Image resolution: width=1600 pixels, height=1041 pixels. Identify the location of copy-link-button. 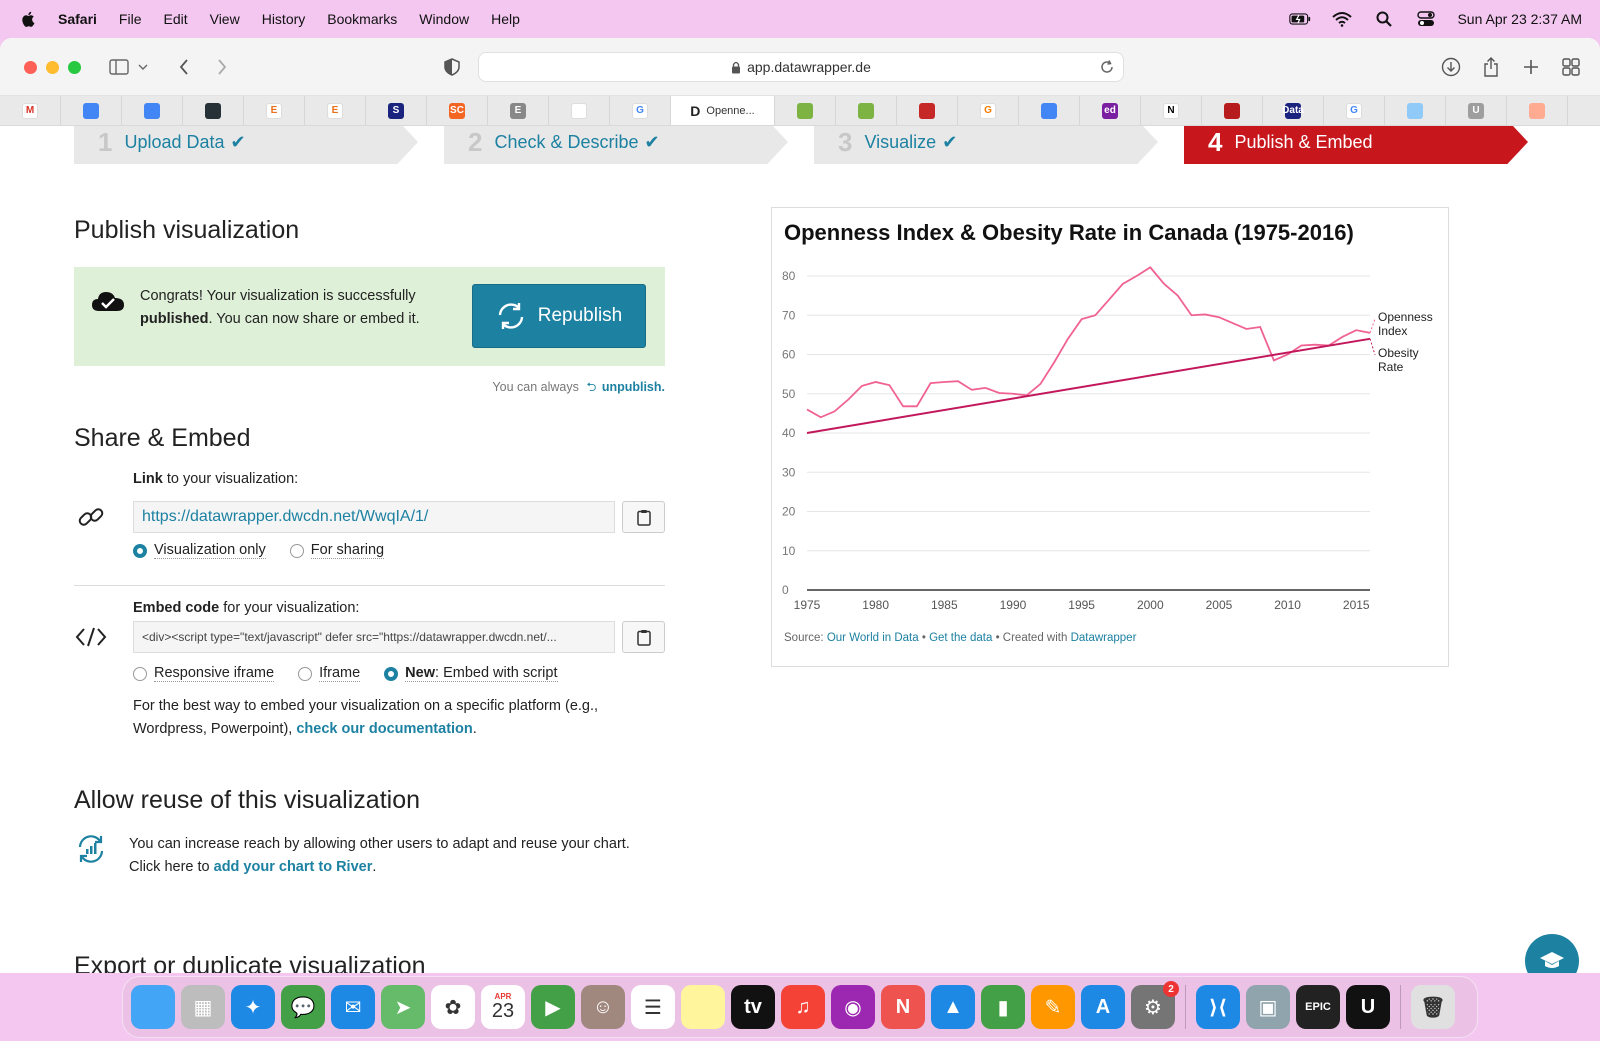
(643, 517).